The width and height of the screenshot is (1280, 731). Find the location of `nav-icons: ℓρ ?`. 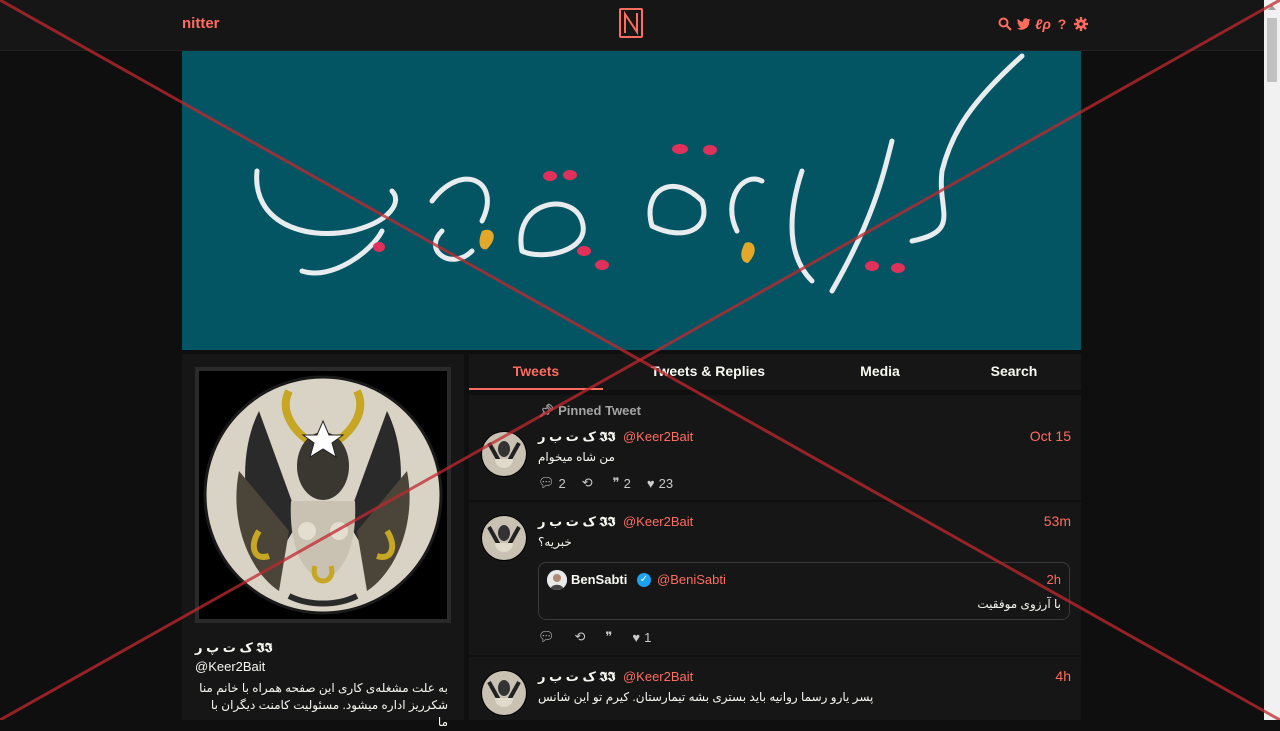

nav-icons: ℓρ ? is located at coordinates (1043, 24).